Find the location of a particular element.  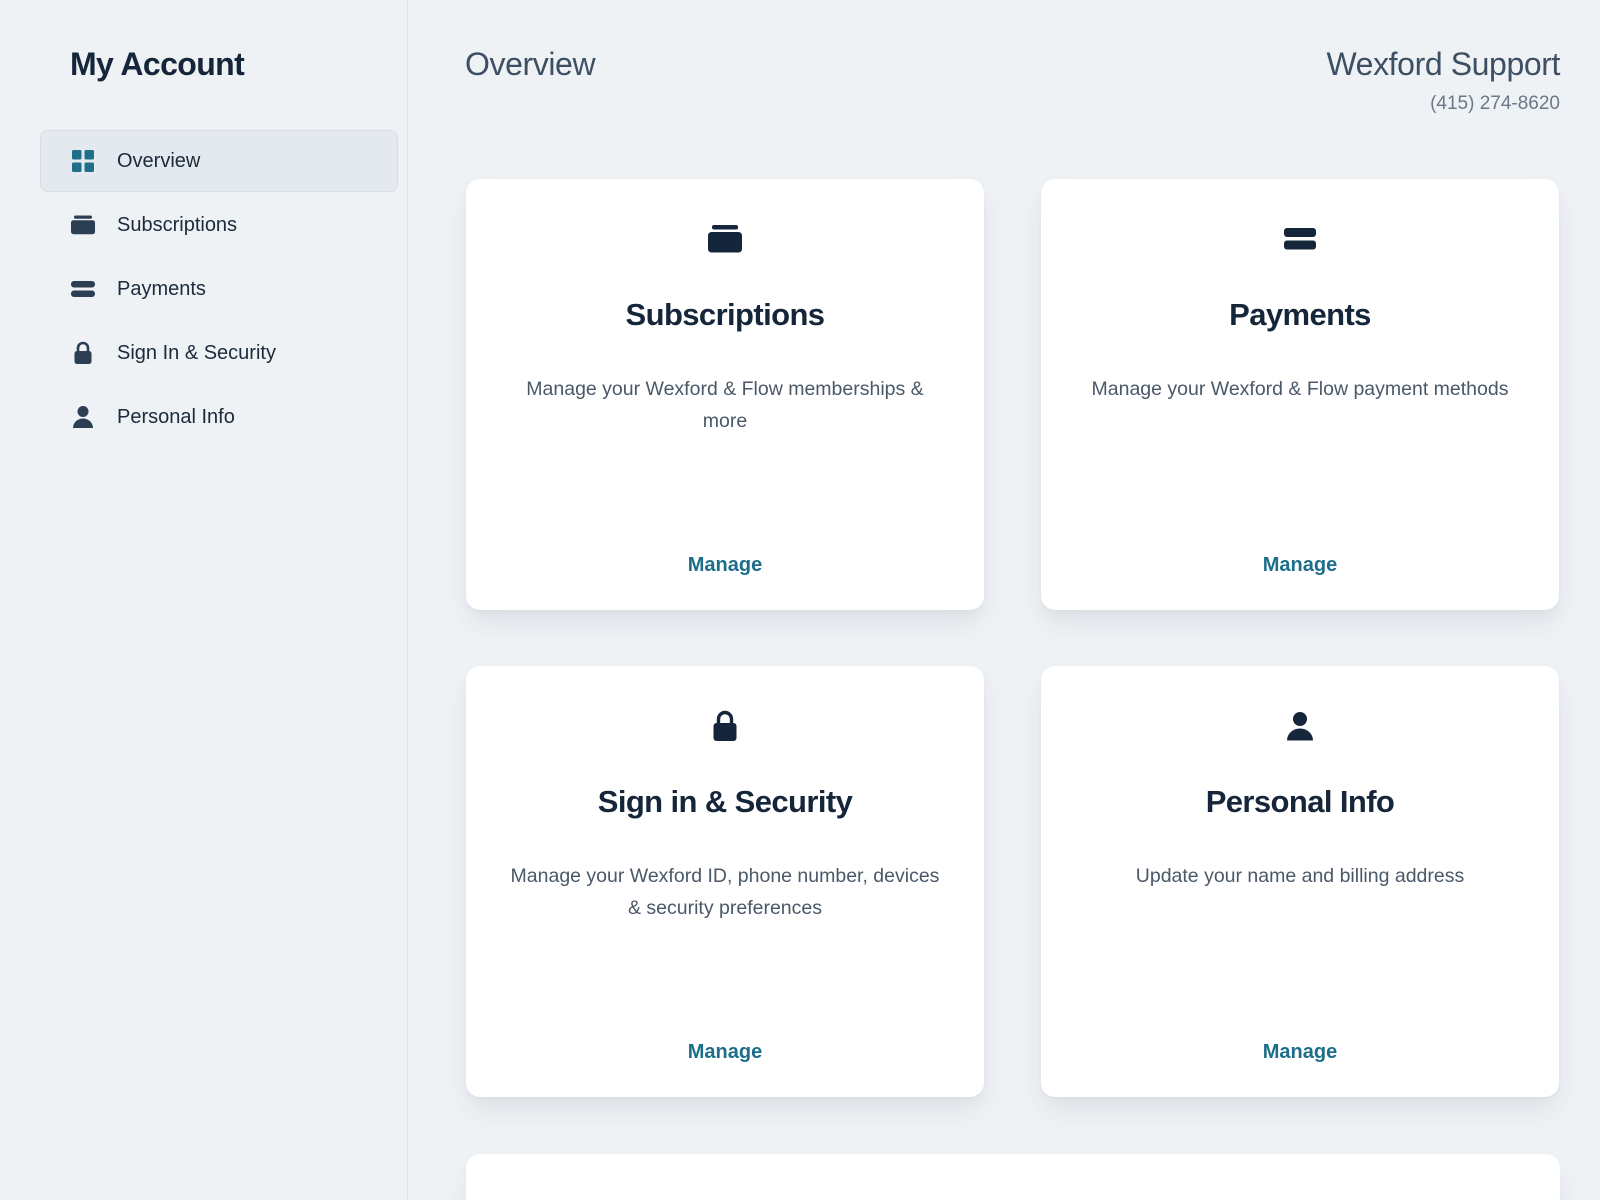

sidebar-item-subscriptions: Subscriptions is located at coordinates (219, 225).